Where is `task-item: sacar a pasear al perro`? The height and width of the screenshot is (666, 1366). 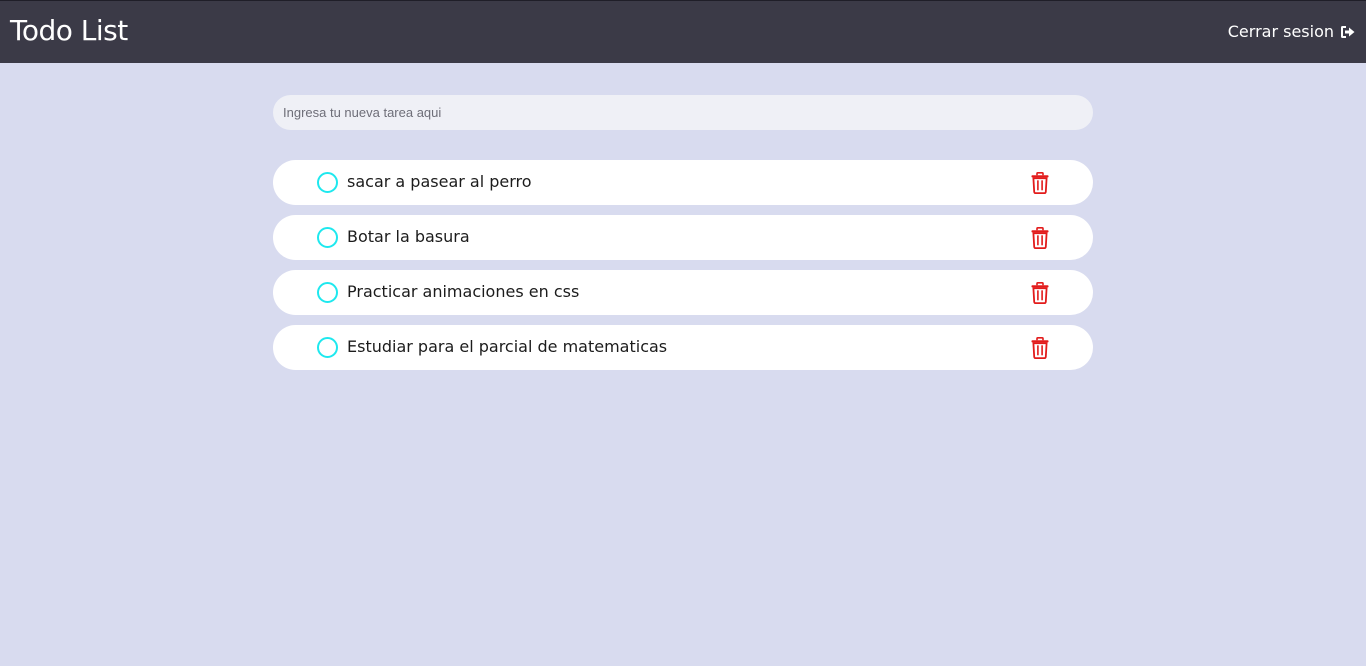
task-item: sacar a pasear al perro is located at coordinates (683, 182).